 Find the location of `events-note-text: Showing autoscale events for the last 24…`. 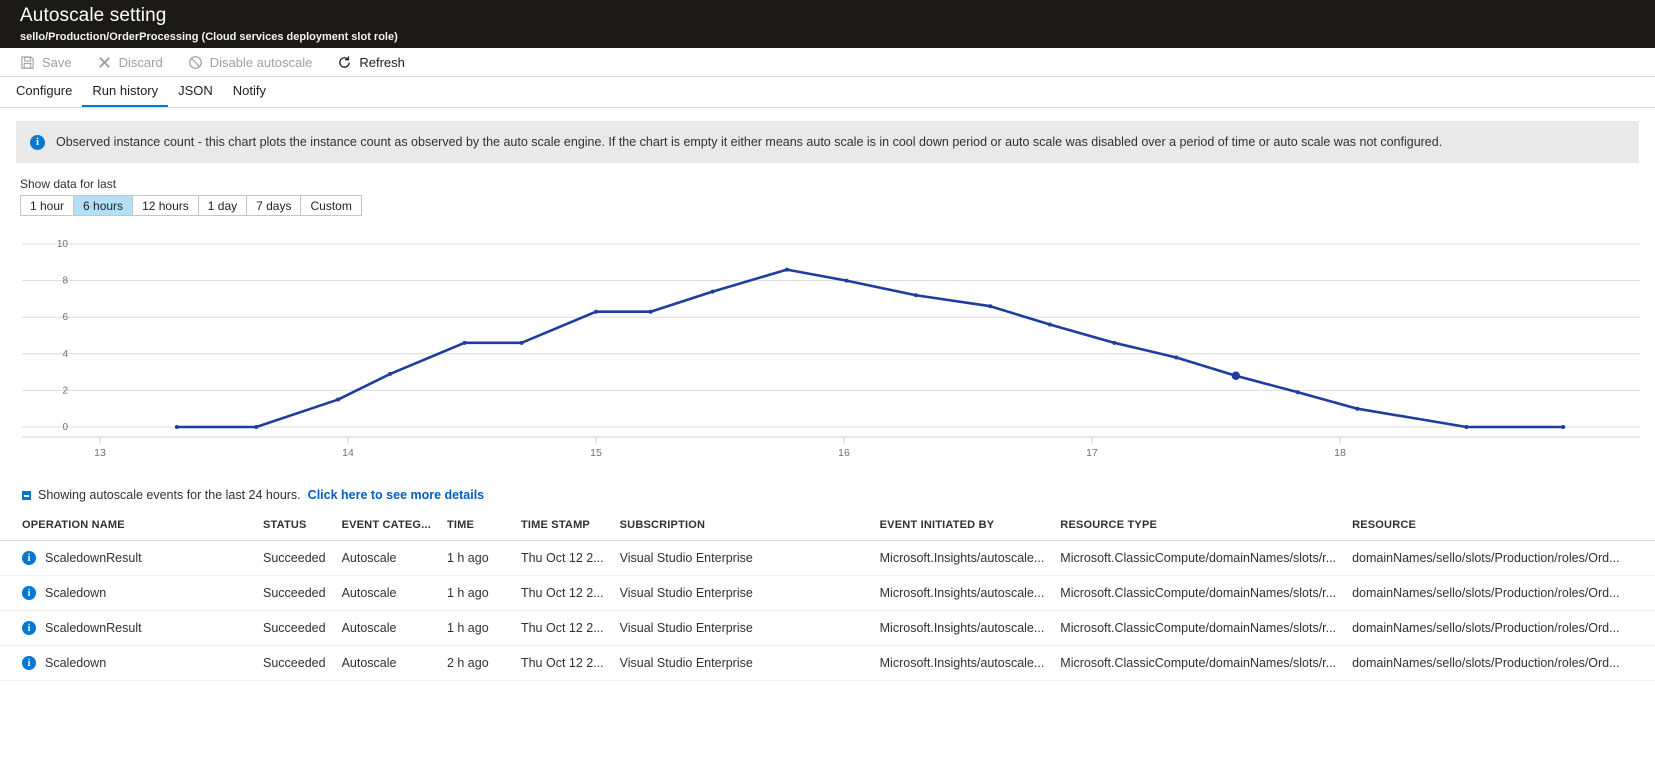

events-note-text: Showing autoscale events for the last 24… is located at coordinates (169, 495).